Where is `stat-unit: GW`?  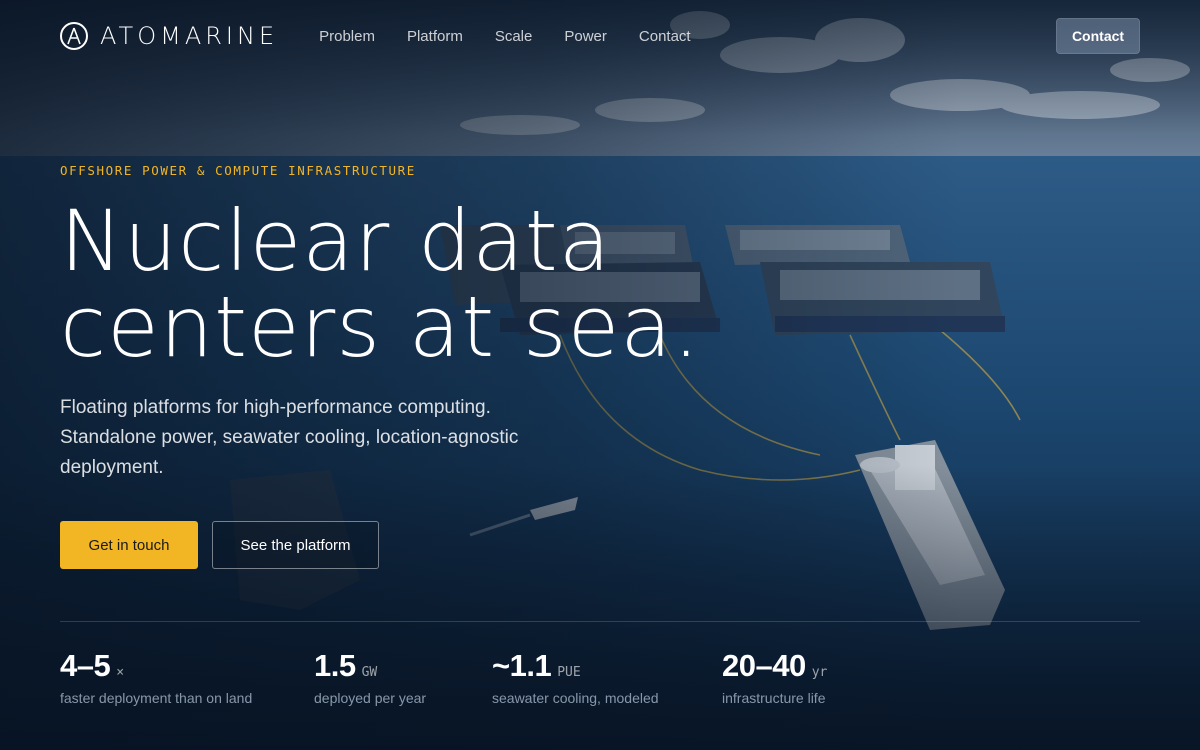
stat-unit: GW is located at coordinates (369, 672).